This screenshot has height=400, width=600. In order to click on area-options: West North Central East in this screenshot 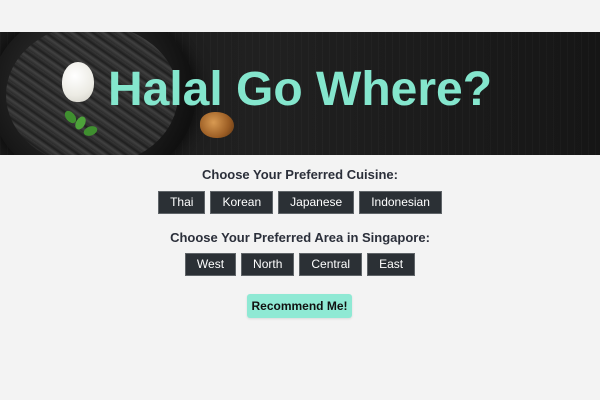, I will do `click(300, 264)`.